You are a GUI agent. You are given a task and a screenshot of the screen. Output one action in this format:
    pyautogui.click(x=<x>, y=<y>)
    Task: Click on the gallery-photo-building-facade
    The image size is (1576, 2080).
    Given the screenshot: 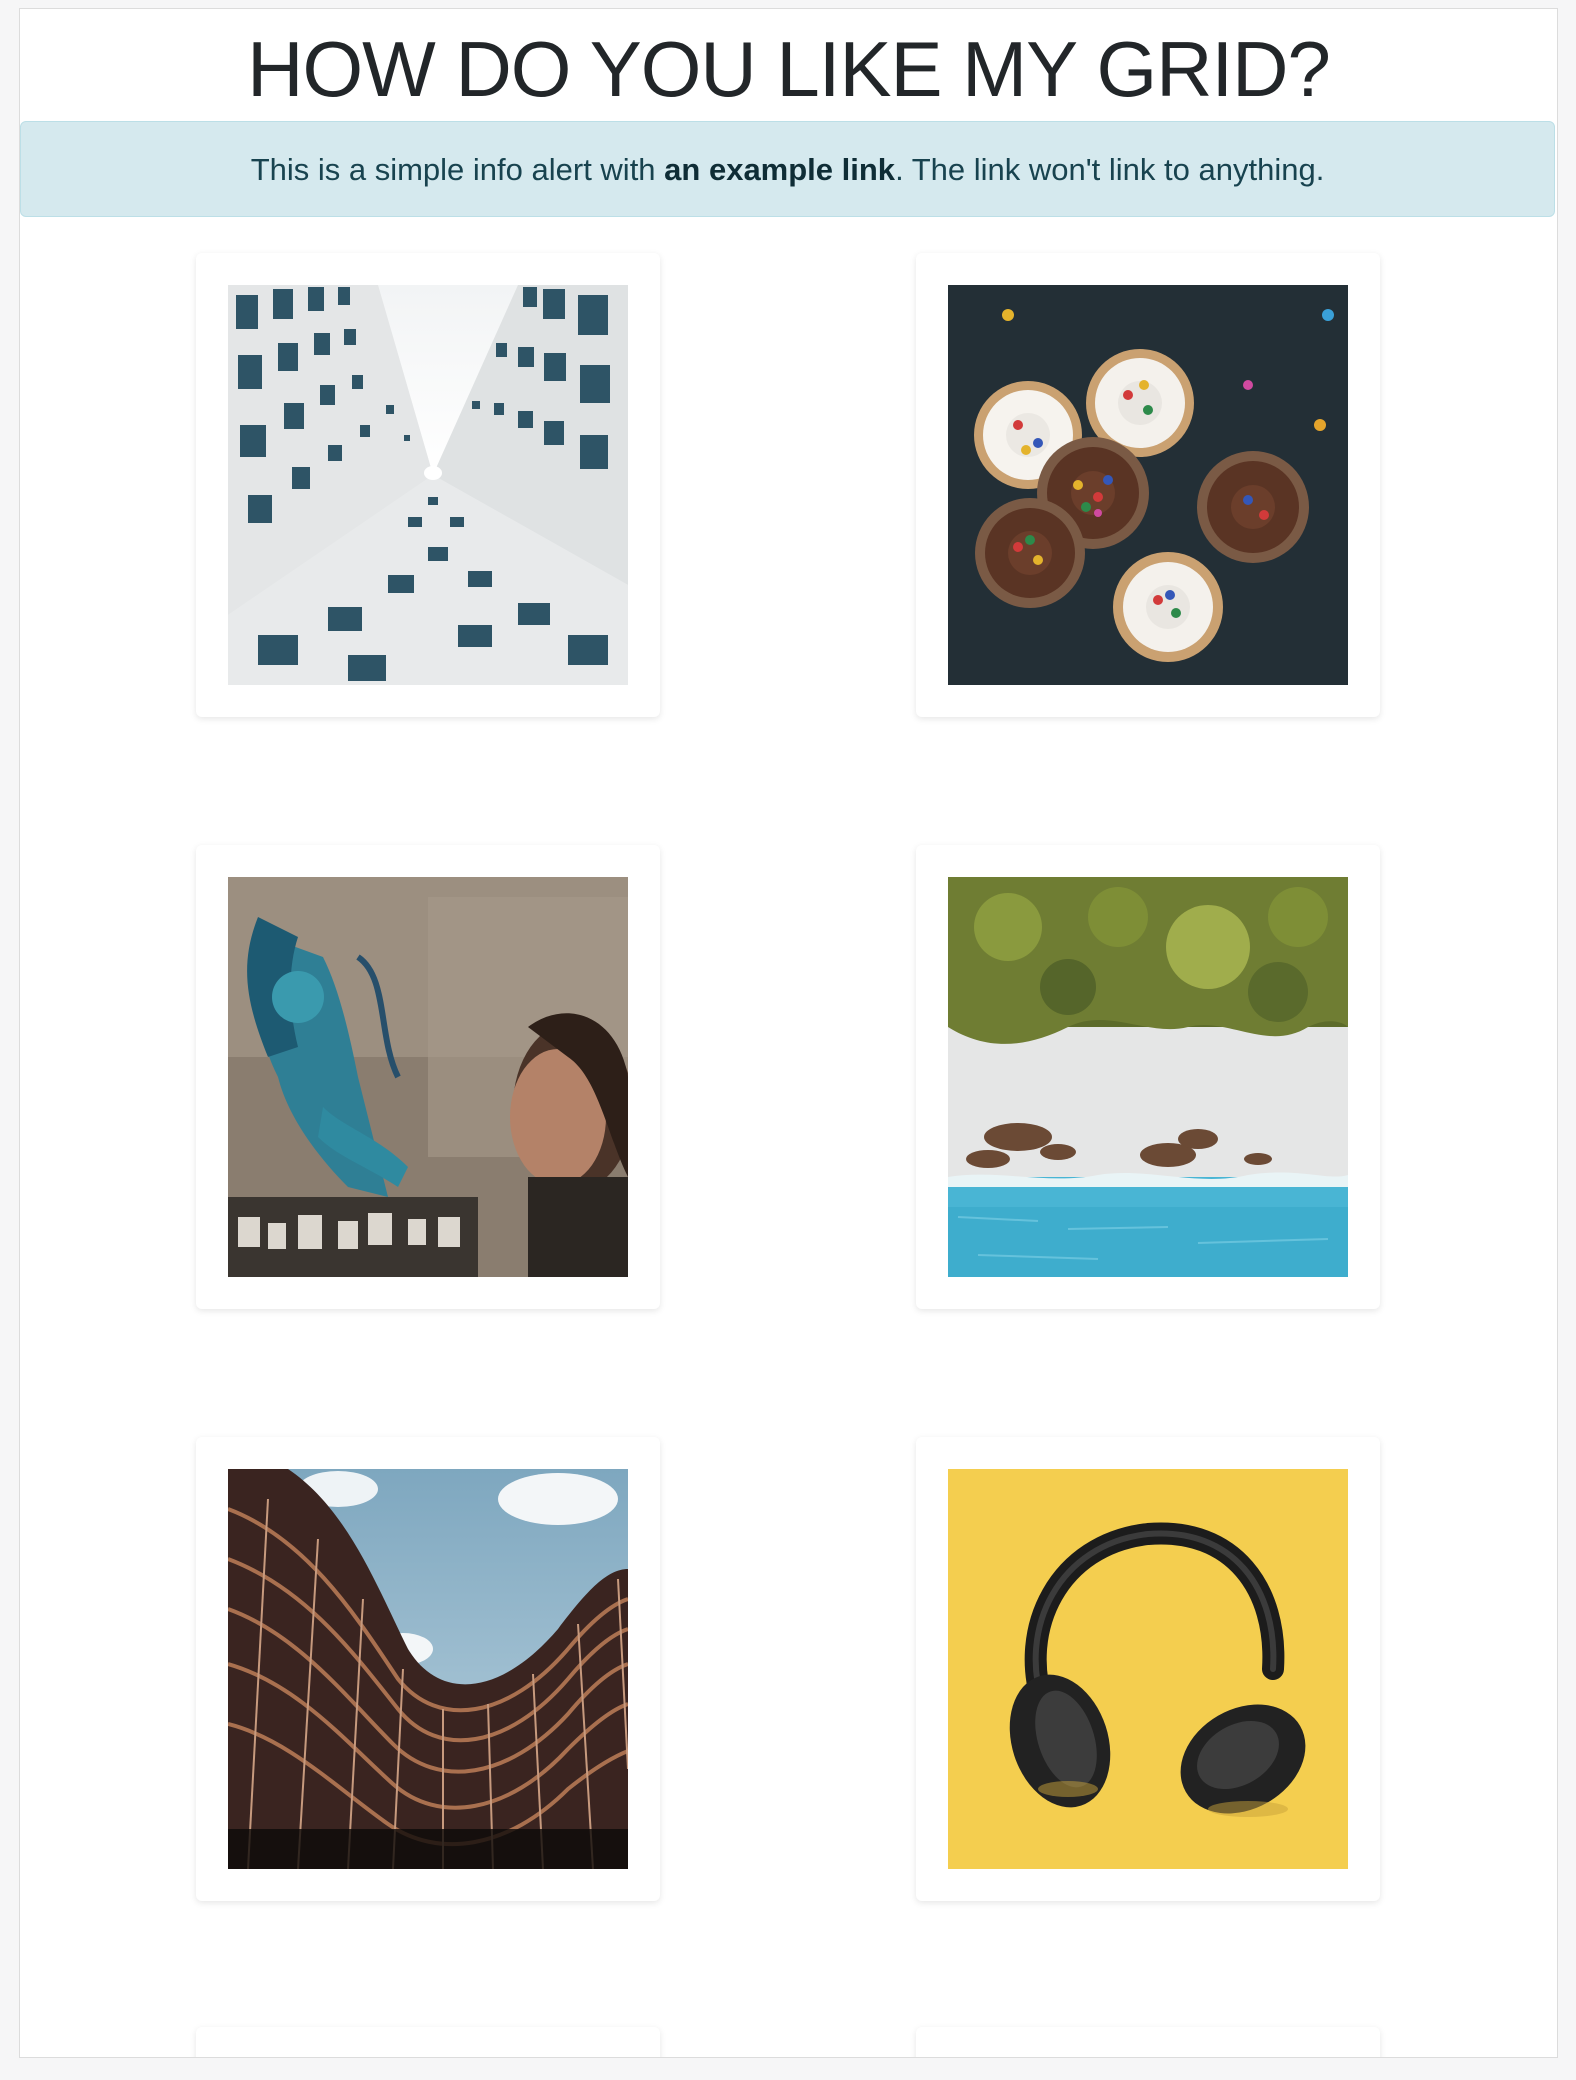 What is the action you would take?
    pyautogui.click(x=428, y=485)
    